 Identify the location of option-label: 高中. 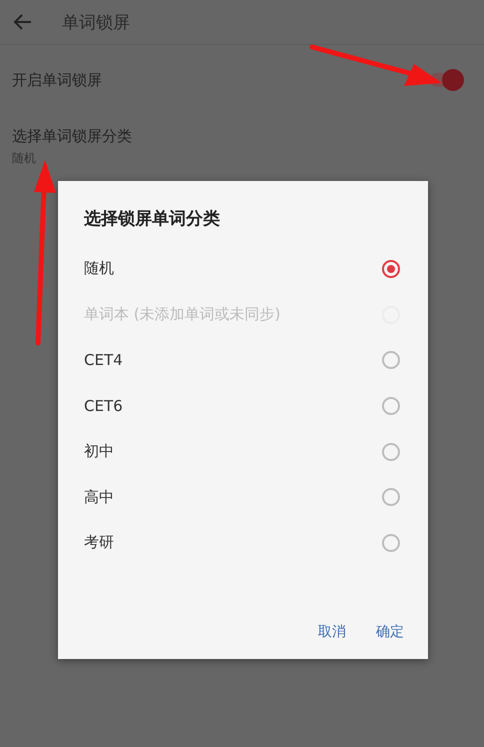
(99, 497).